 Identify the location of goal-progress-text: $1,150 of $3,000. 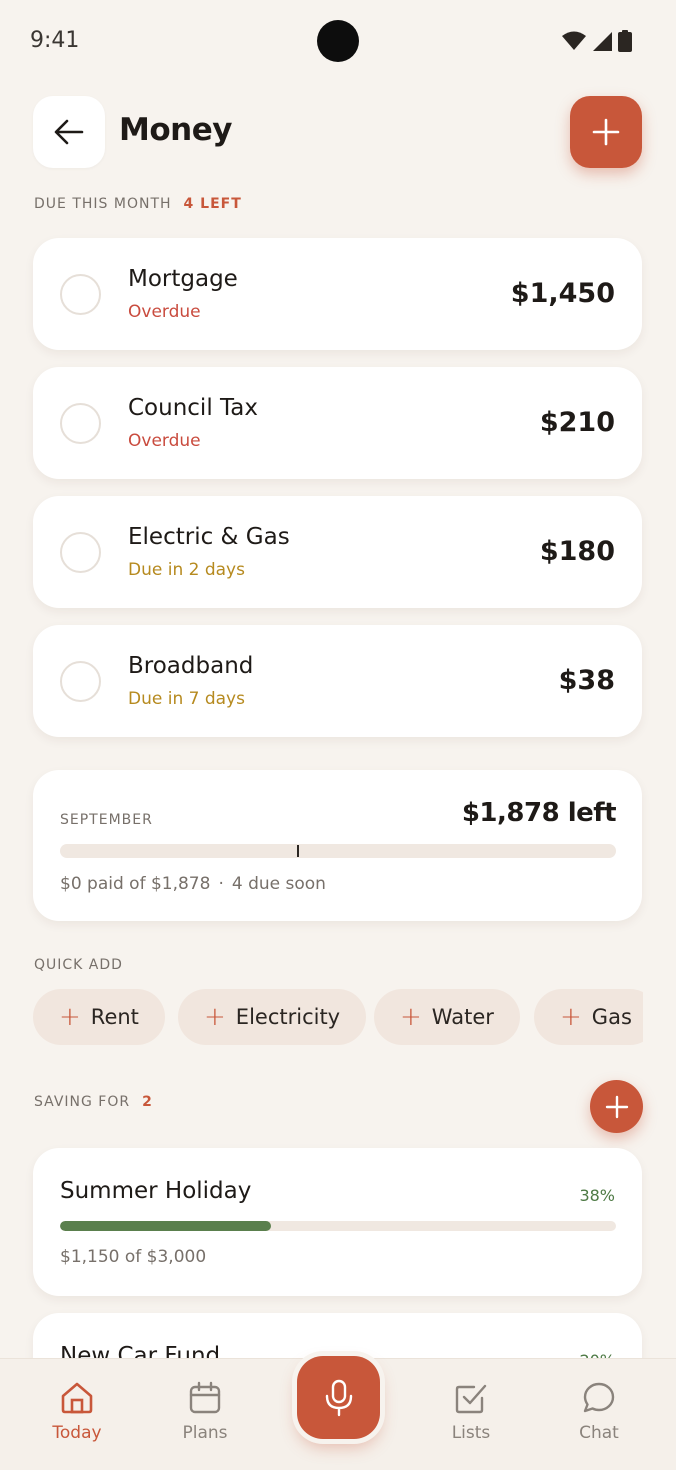
(133, 1257).